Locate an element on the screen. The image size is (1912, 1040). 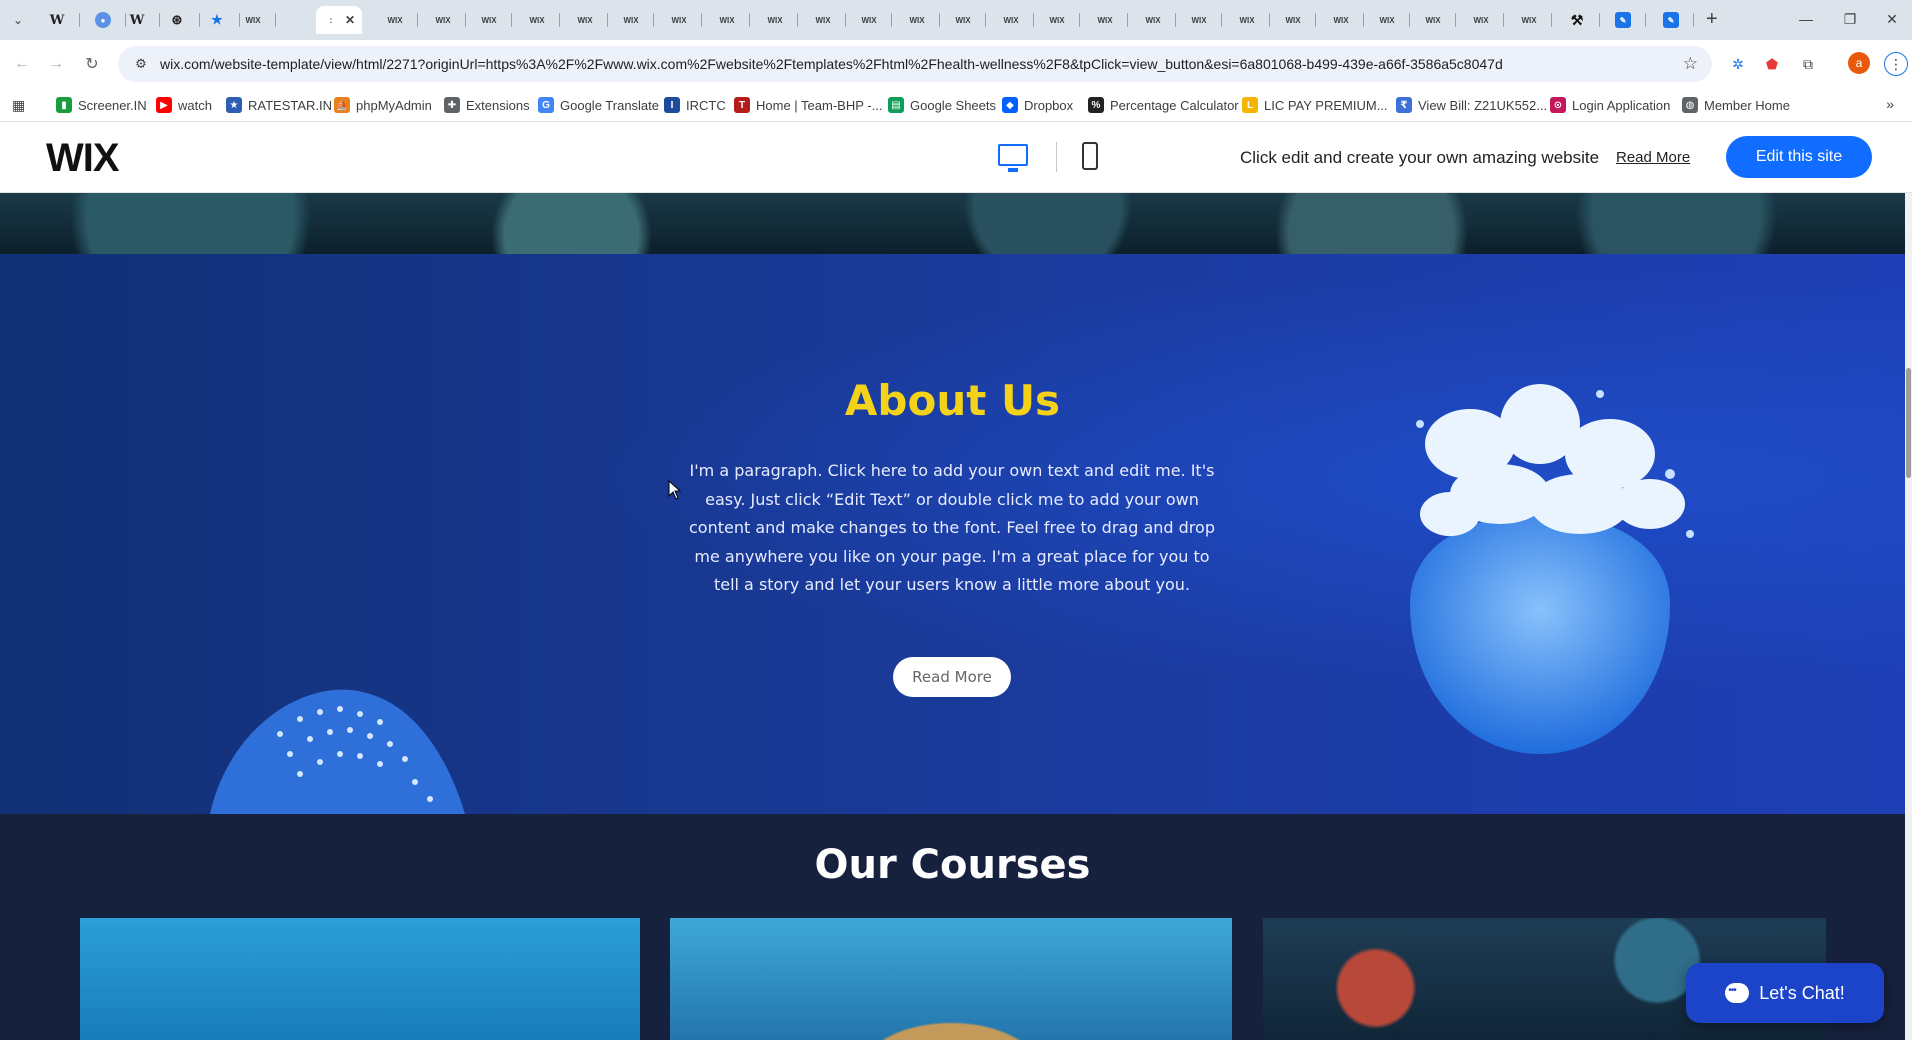
jellyfish-image is located at coordinates (1552, 569).